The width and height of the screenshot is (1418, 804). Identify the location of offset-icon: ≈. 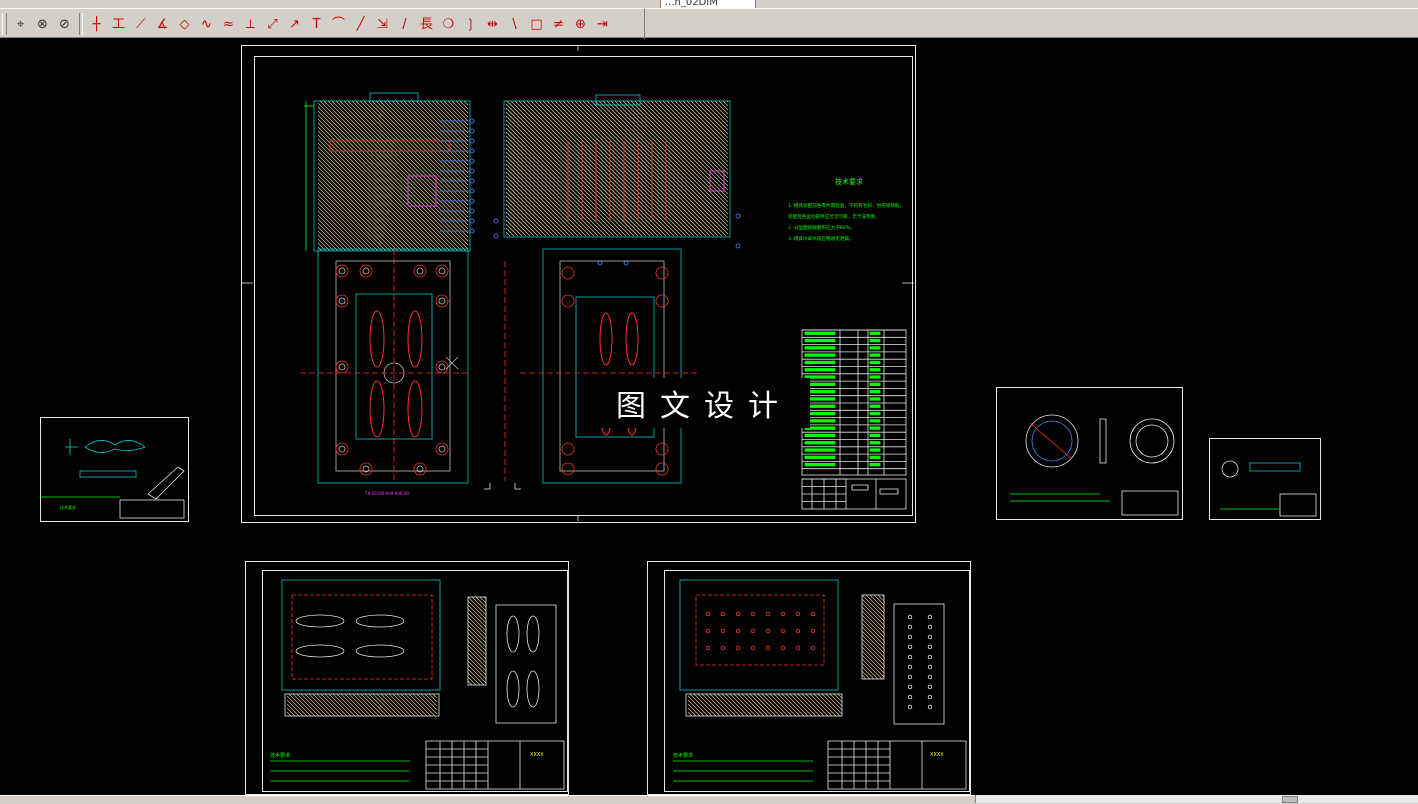
(228, 24).